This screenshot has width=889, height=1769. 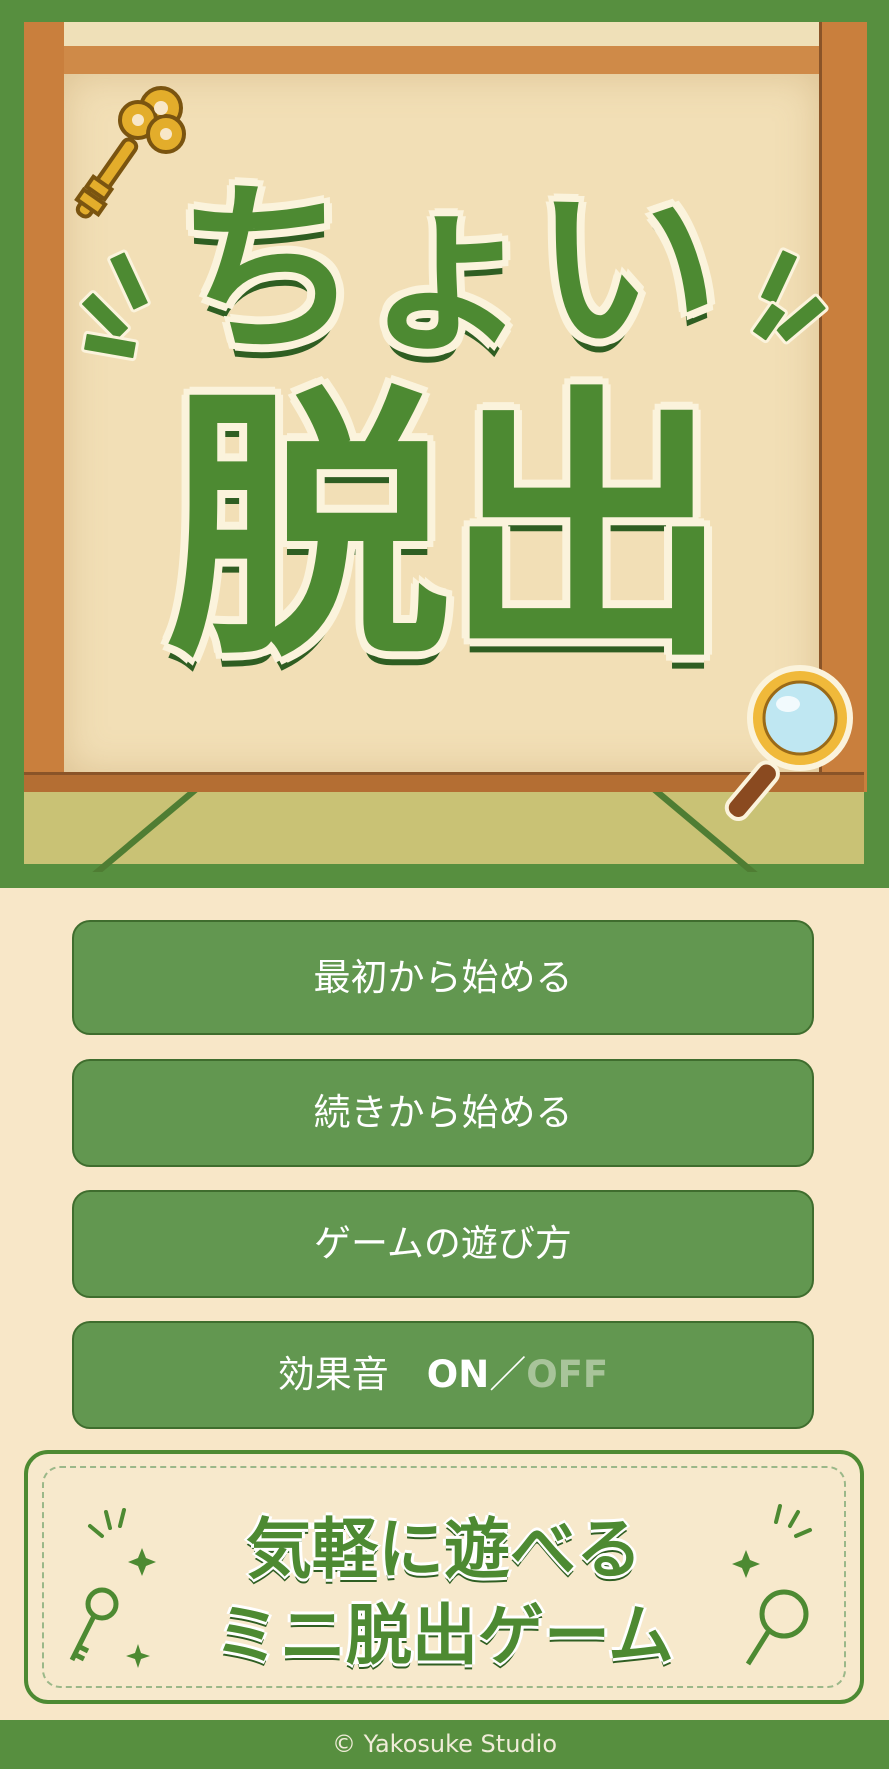 I want to click on banner-headline-line1: 気軽に遊べる, so click(x=444, y=1549).